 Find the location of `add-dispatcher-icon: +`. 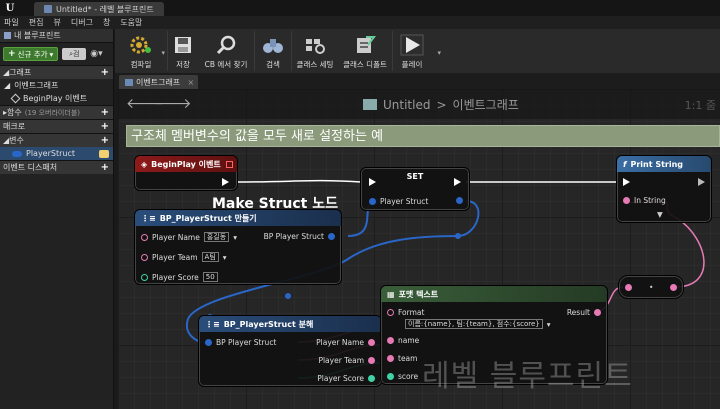

add-dispatcher-icon: + is located at coordinates (105, 167).